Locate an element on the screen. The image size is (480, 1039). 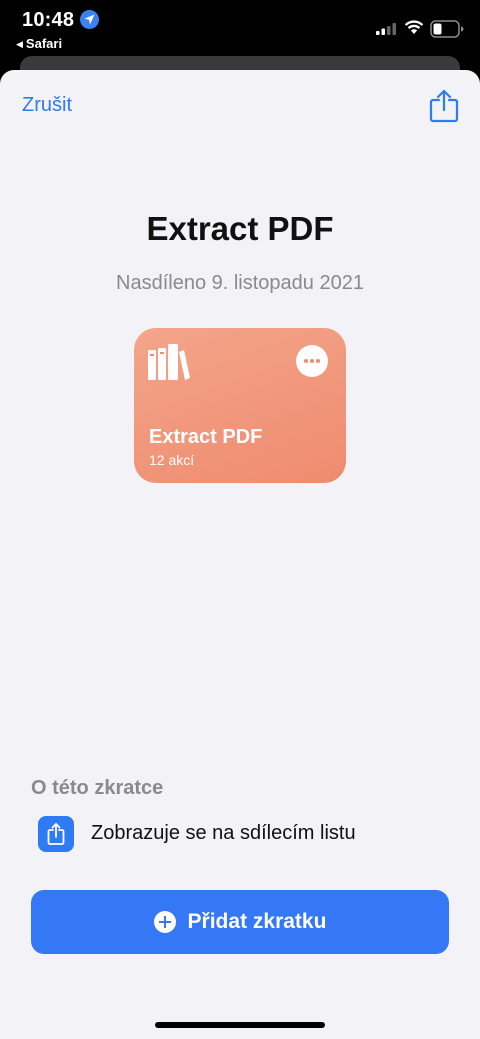
wifi-icon is located at coordinates (414, 27).